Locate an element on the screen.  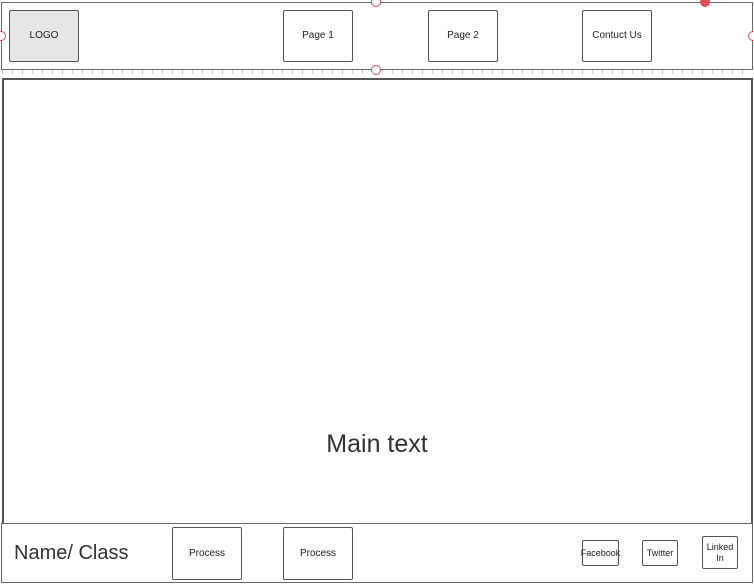
nav-page1-button: Page 1 is located at coordinates (318, 36).